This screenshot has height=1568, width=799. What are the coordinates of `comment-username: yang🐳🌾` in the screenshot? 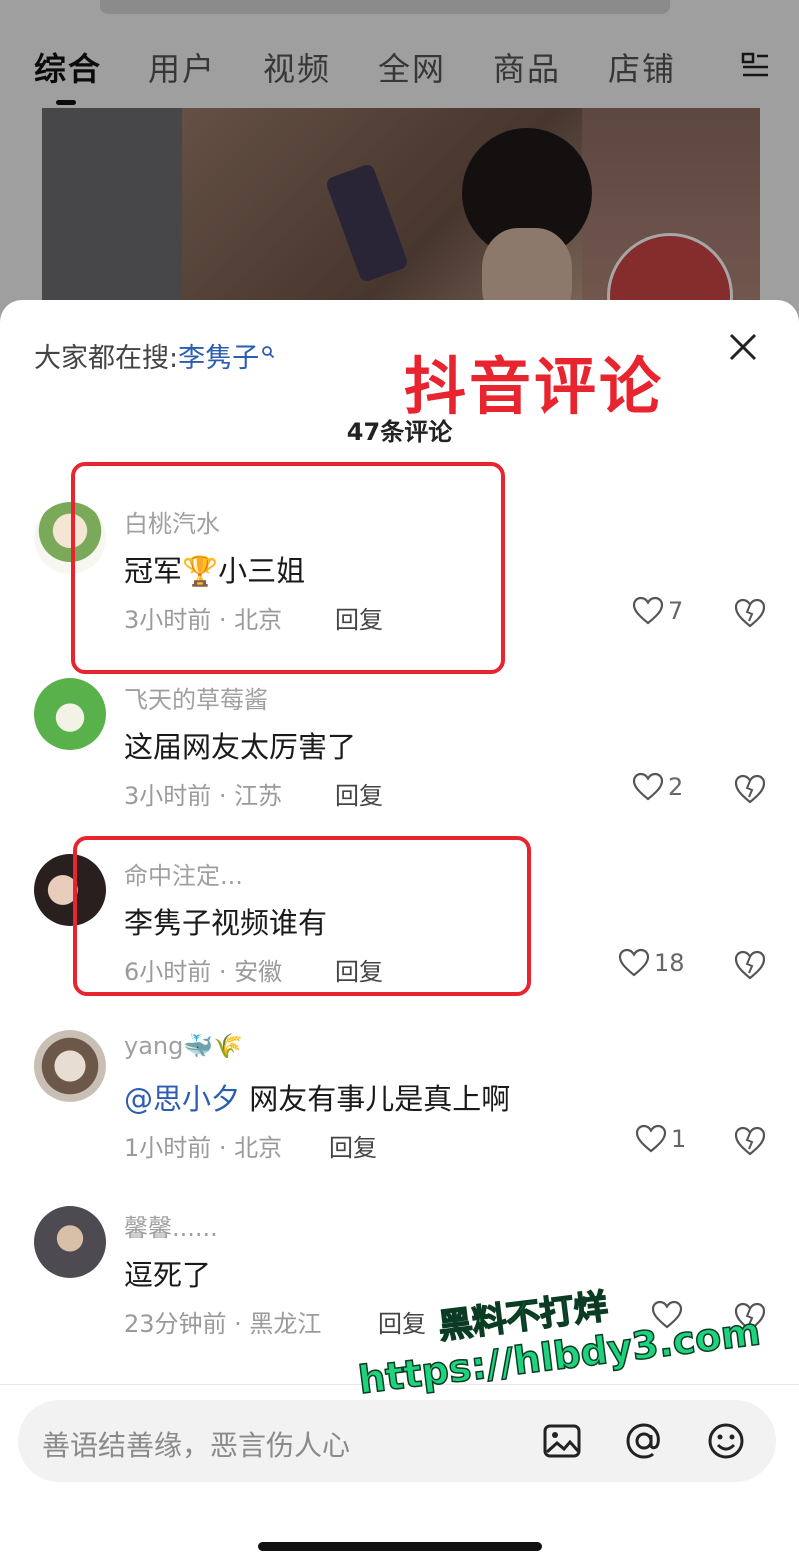 It's located at (183, 1046).